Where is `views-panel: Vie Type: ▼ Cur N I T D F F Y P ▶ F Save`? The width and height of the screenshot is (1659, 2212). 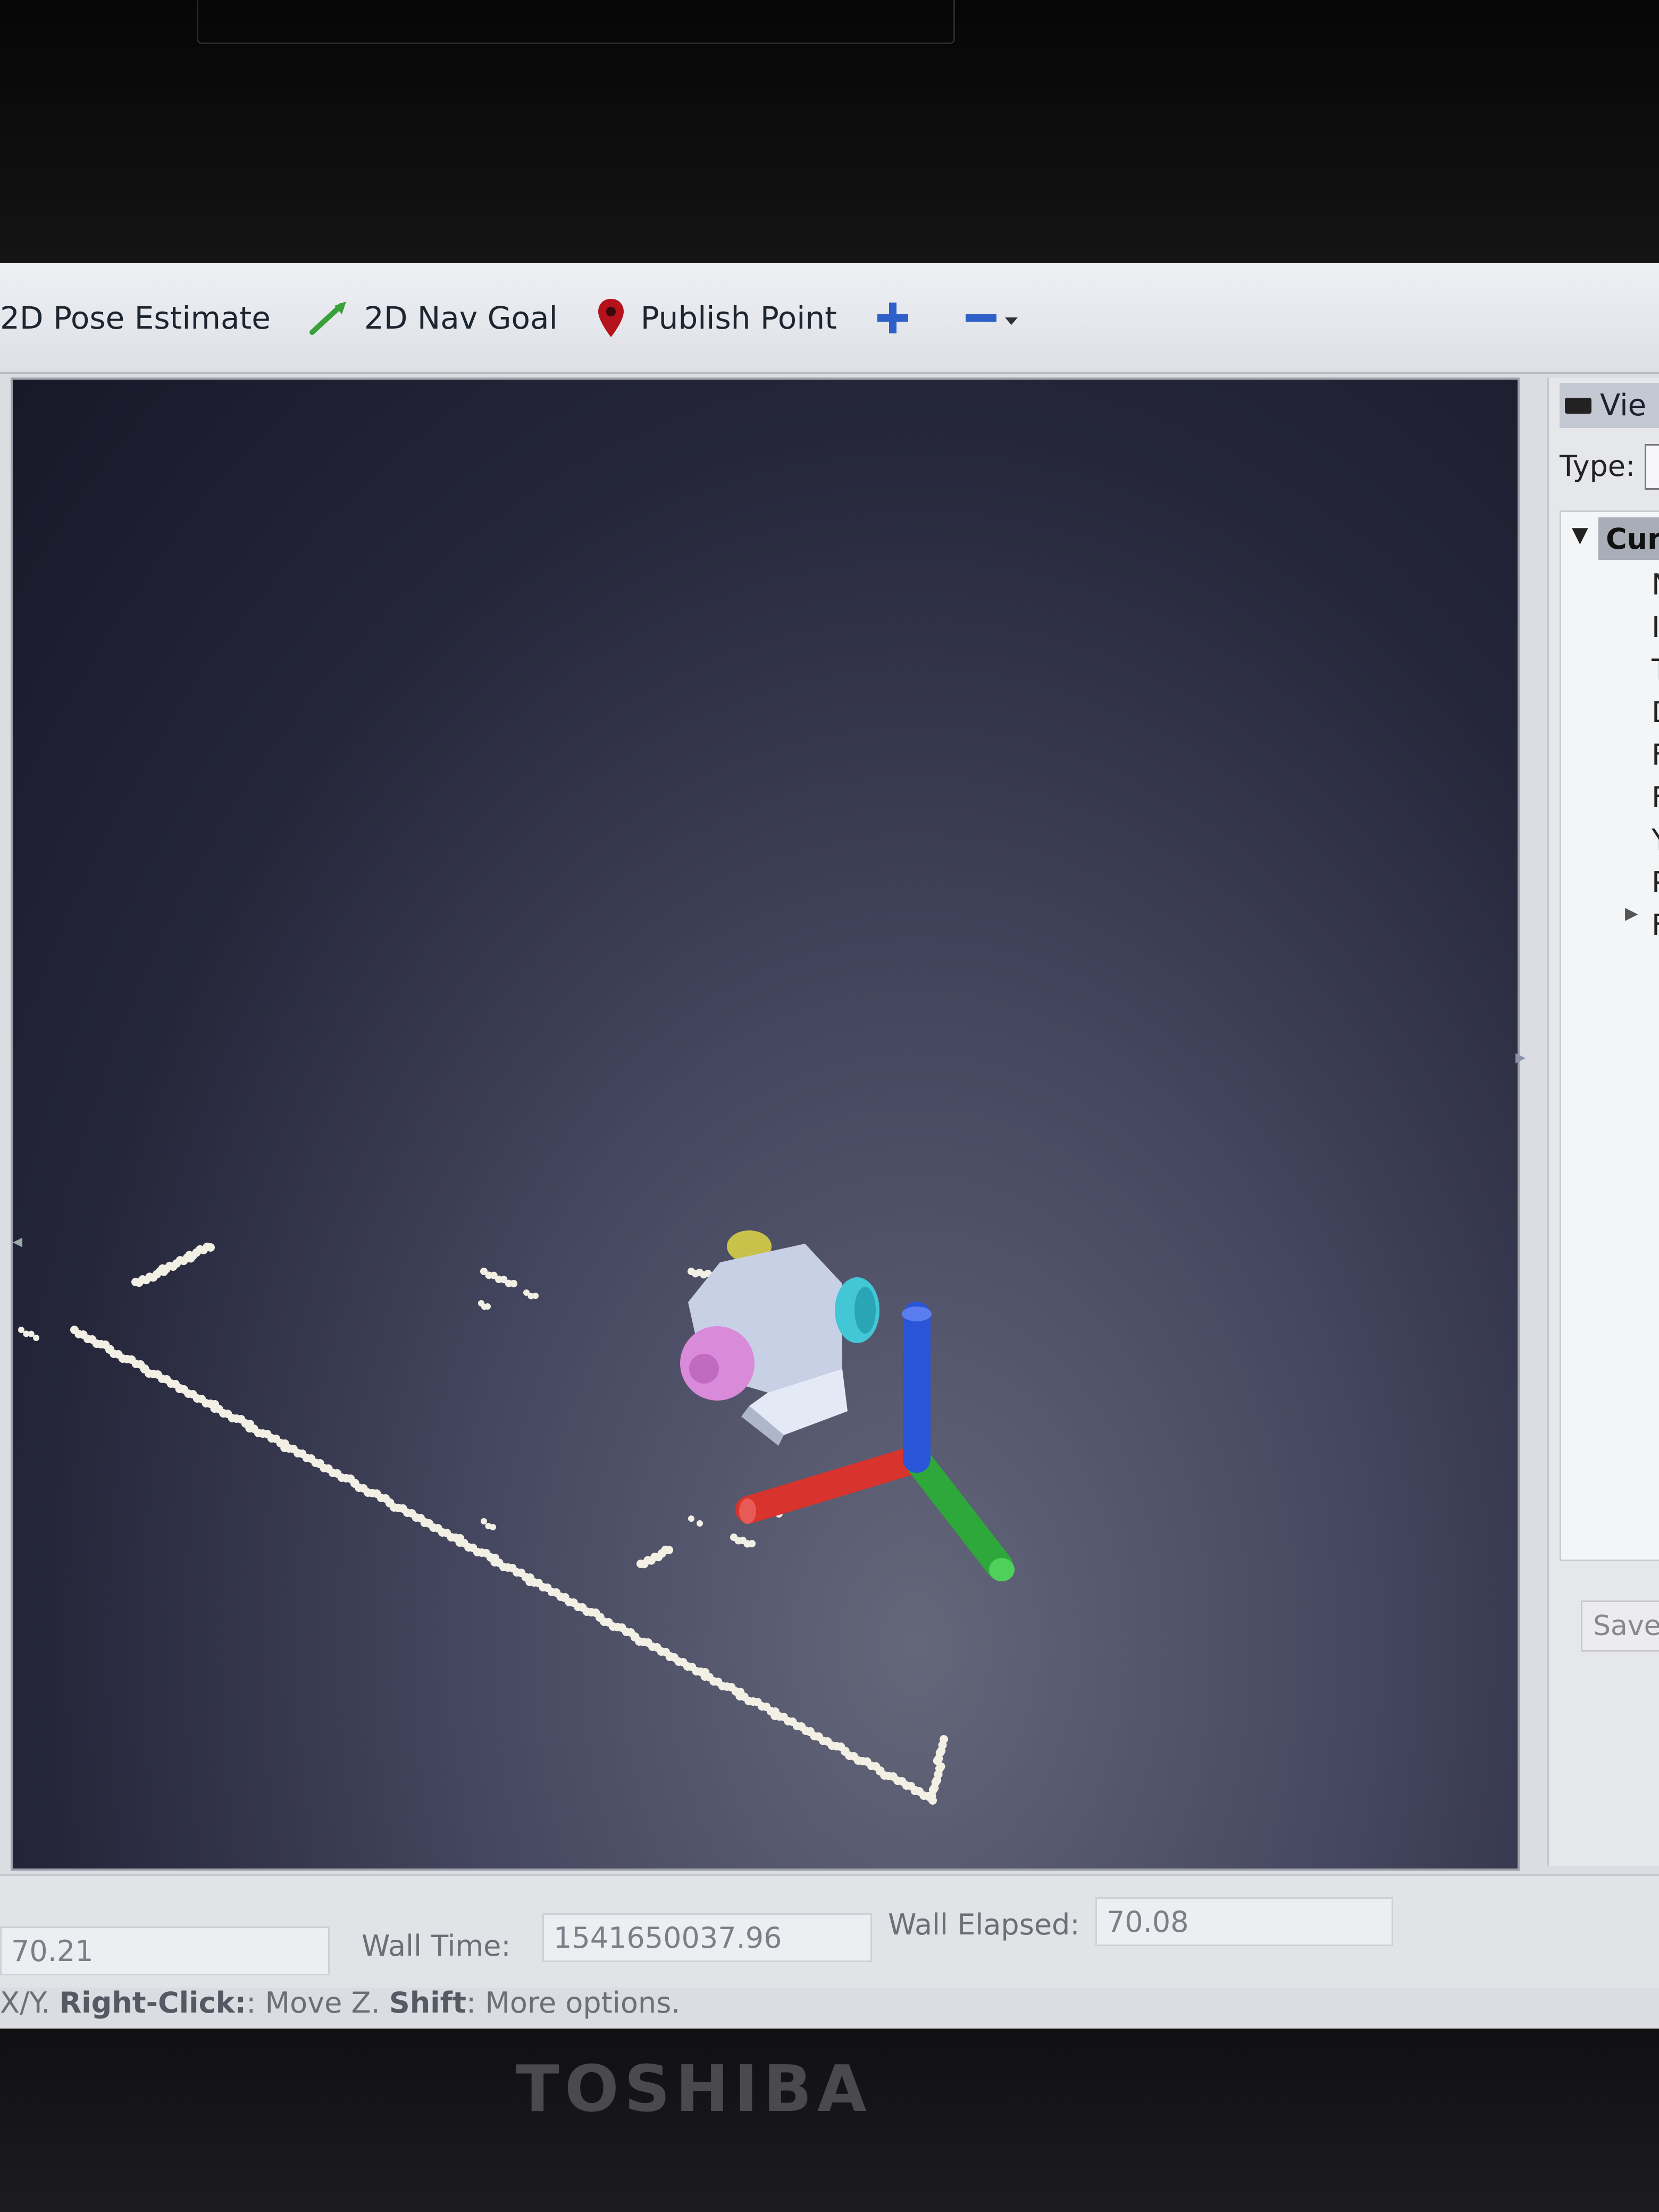
views-panel: Vie Type: ▼ Cur N I T D F F Y P ▶ F Save is located at coordinates (1603, 1122).